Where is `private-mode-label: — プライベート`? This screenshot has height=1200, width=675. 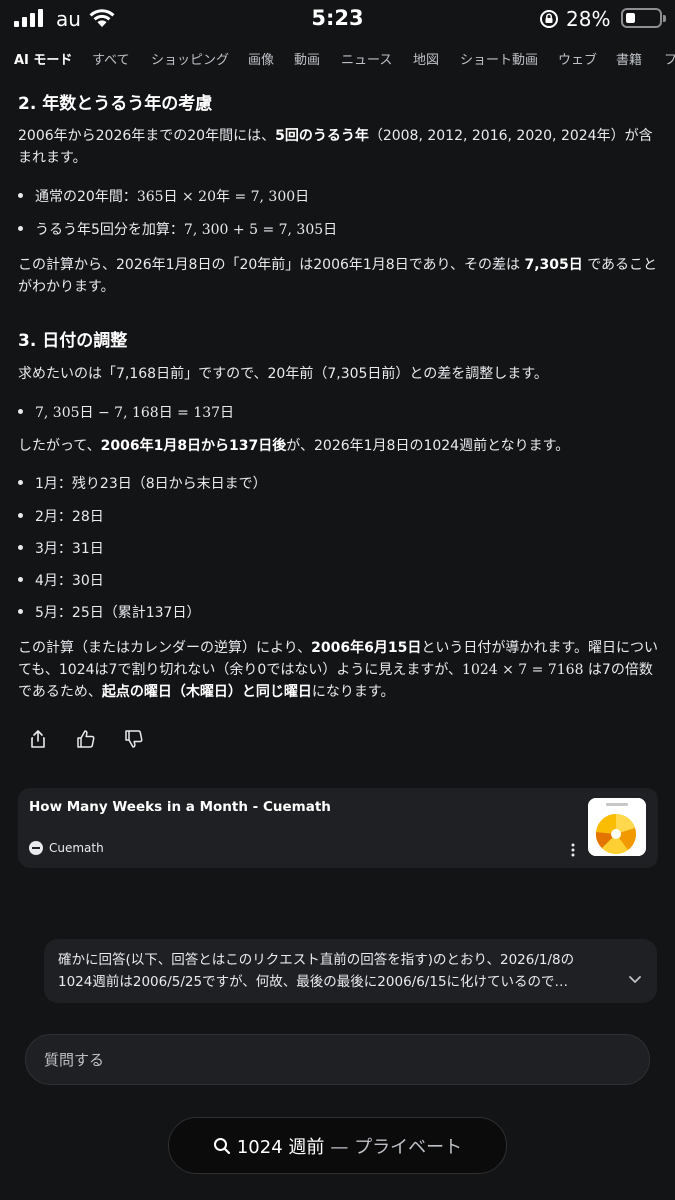 private-mode-label: — プライベート is located at coordinates (396, 1147).